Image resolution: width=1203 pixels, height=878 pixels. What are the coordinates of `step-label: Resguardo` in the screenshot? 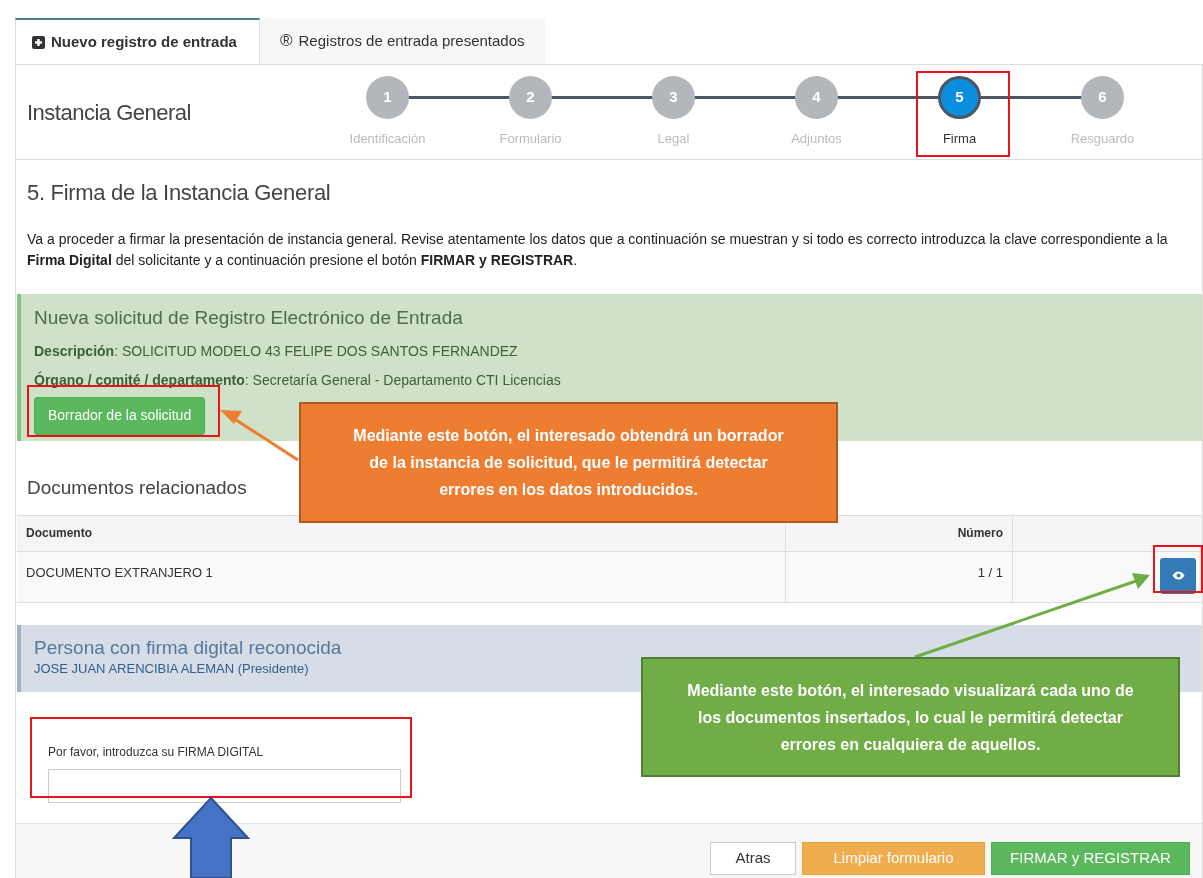 It's located at (1102, 138).